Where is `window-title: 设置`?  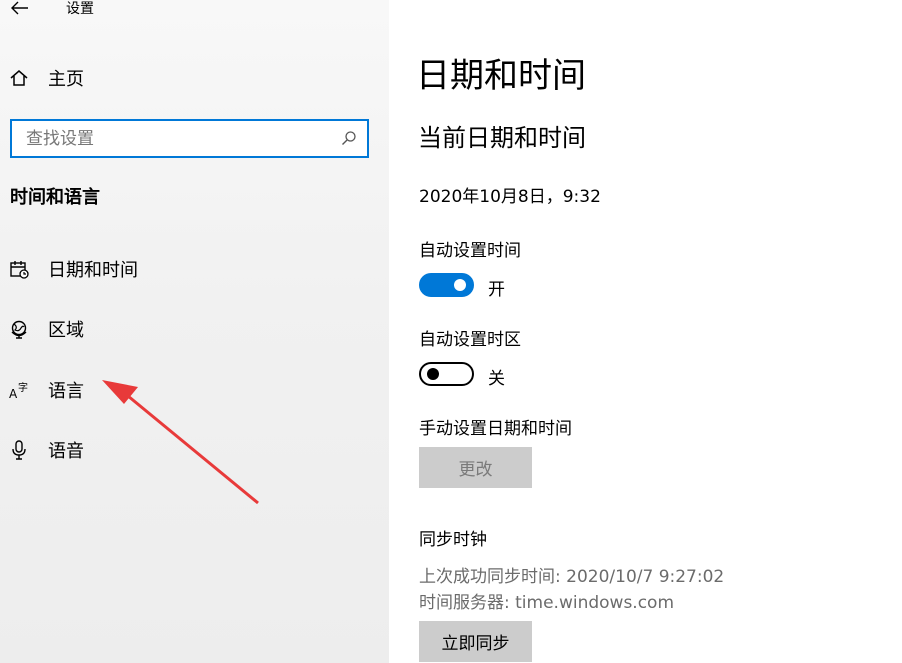
window-title: 设置 is located at coordinates (80, 9).